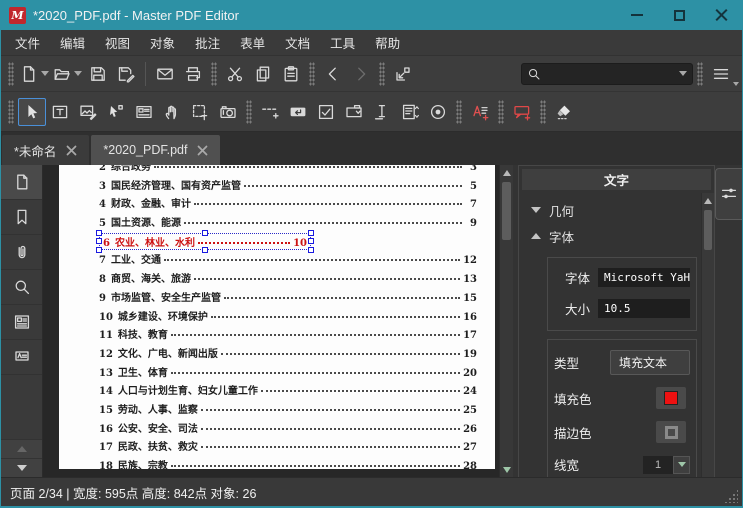 The image size is (743, 508). What do you see at coordinates (116, 112) in the screenshot?
I see `edit-path-tool-button` at bounding box center [116, 112].